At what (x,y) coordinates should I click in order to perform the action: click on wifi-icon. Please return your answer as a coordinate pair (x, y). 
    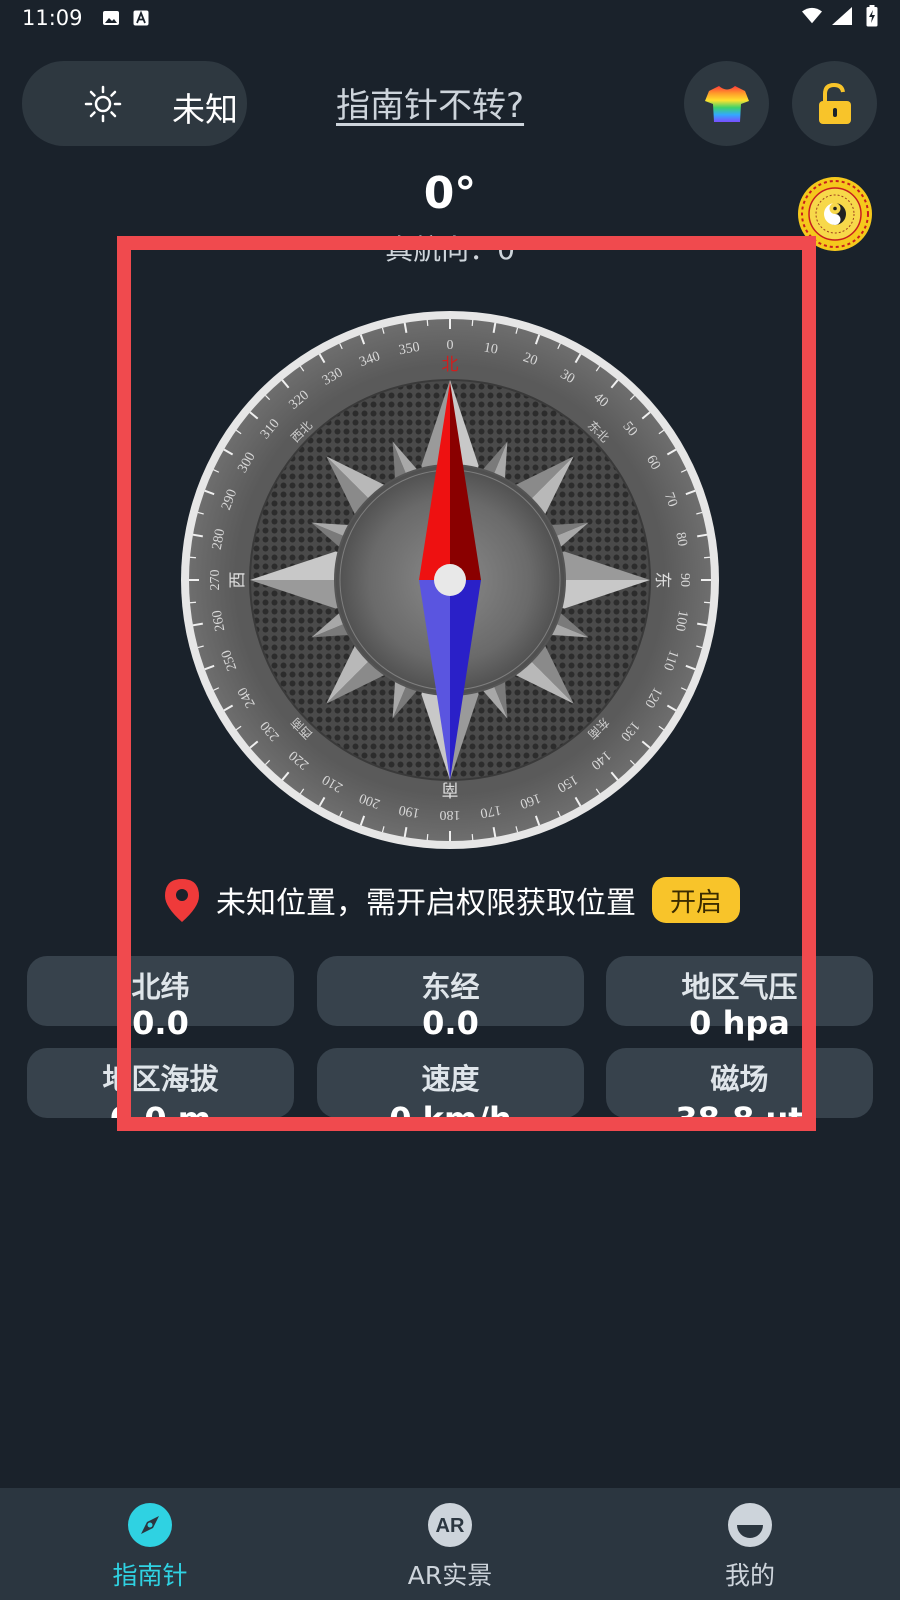
    Looking at the image, I should click on (812, 16).